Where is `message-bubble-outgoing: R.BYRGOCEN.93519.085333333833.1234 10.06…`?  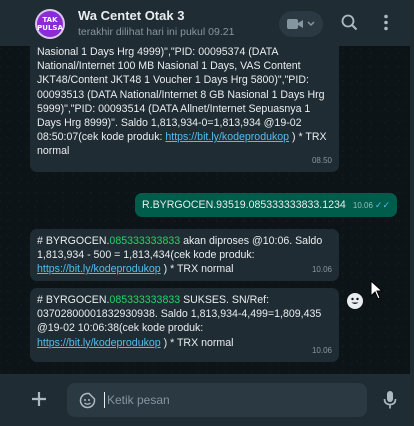
message-bubble-outgoing: R.BYRGOCEN.93519.085333333833.1234 10.06… is located at coordinates (266, 205).